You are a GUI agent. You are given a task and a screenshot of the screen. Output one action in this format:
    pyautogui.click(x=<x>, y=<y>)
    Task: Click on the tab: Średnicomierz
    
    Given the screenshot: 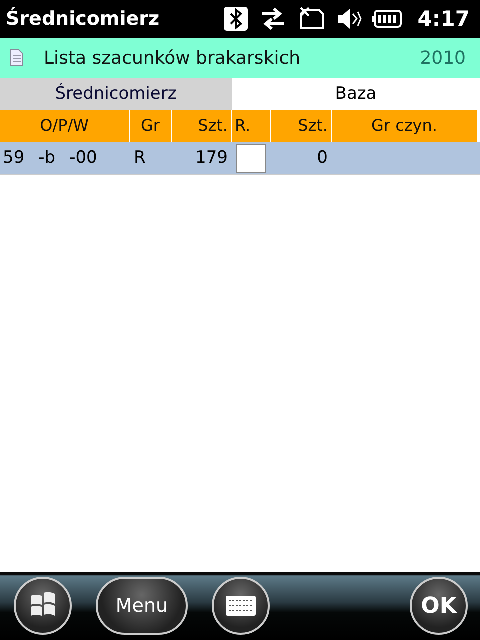 What is the action you would take?
    pyautogui.click(x=116, y=94)
    